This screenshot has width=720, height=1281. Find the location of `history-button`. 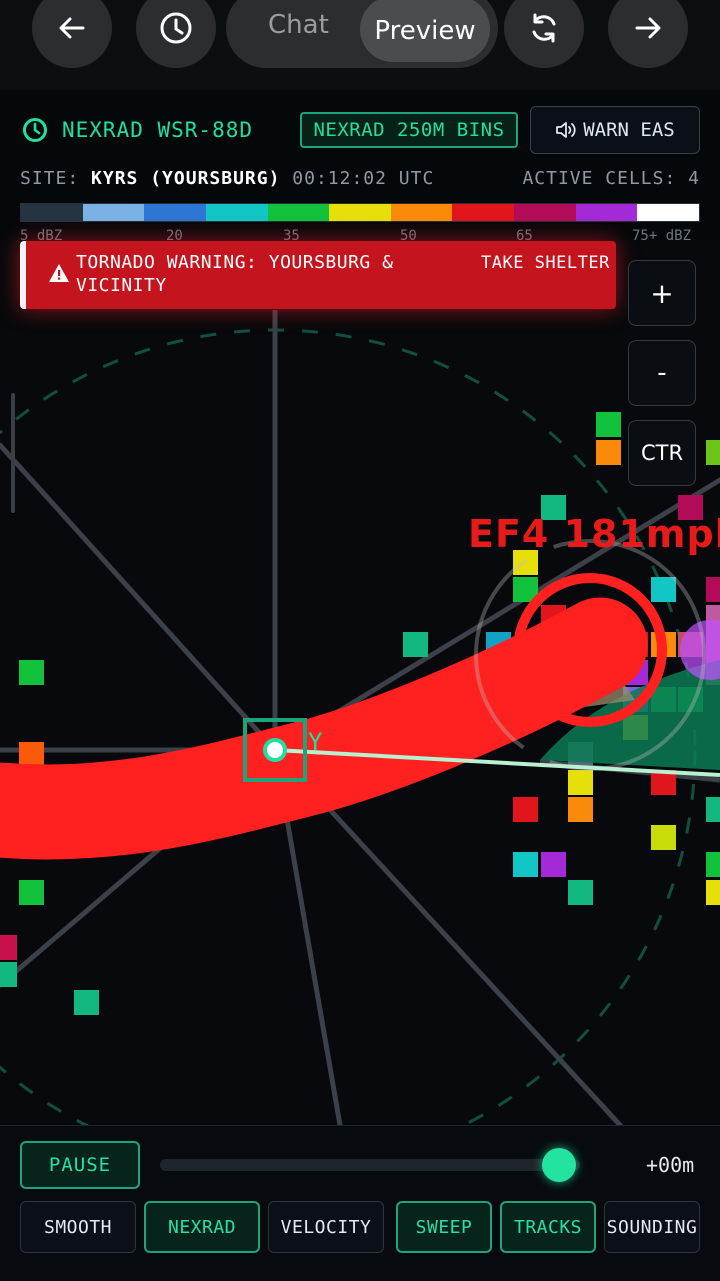

history-button is located at coordinates (176, 34).